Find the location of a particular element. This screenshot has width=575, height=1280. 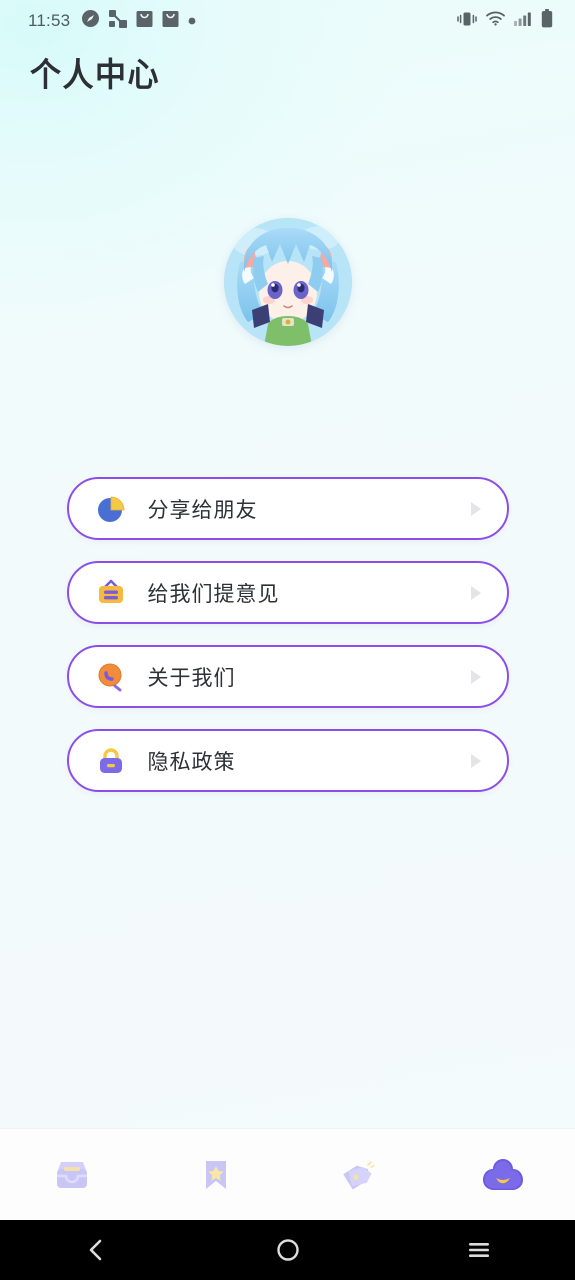

signal-icon is located at coordinates (523, 21).